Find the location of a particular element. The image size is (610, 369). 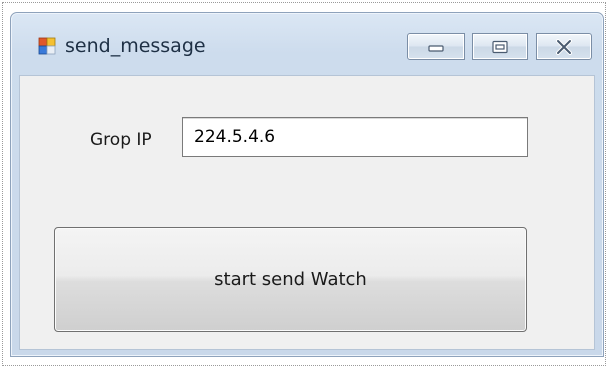

designer-grip-handle is located at coordinates (319, 363).